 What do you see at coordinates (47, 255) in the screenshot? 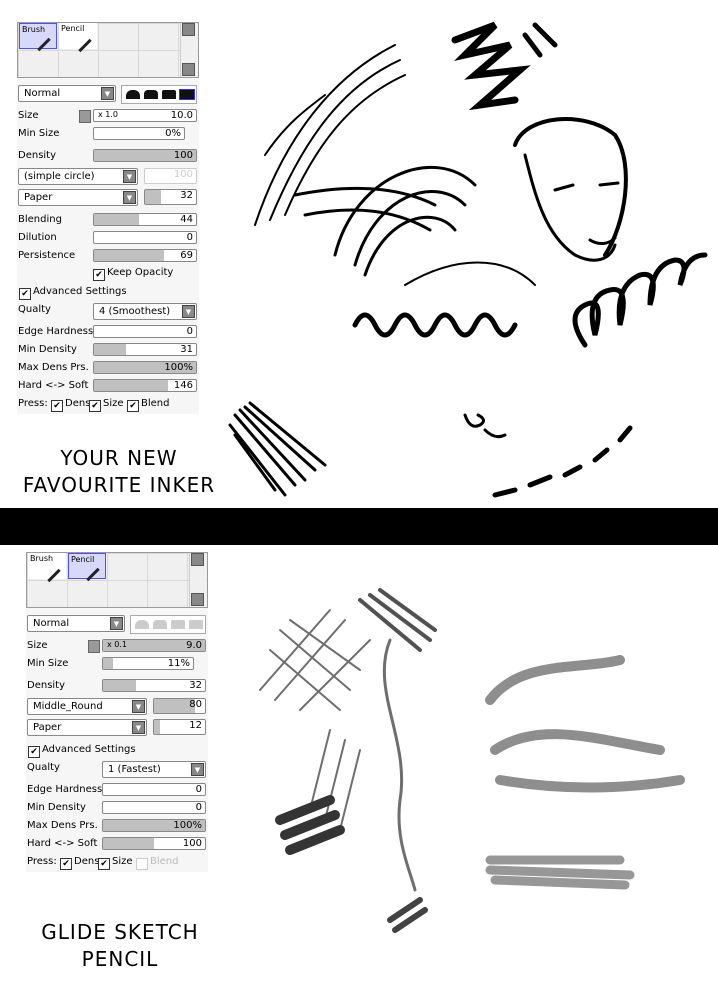
I see `persistence-label: Persistence` at bounding box center [47, 255].